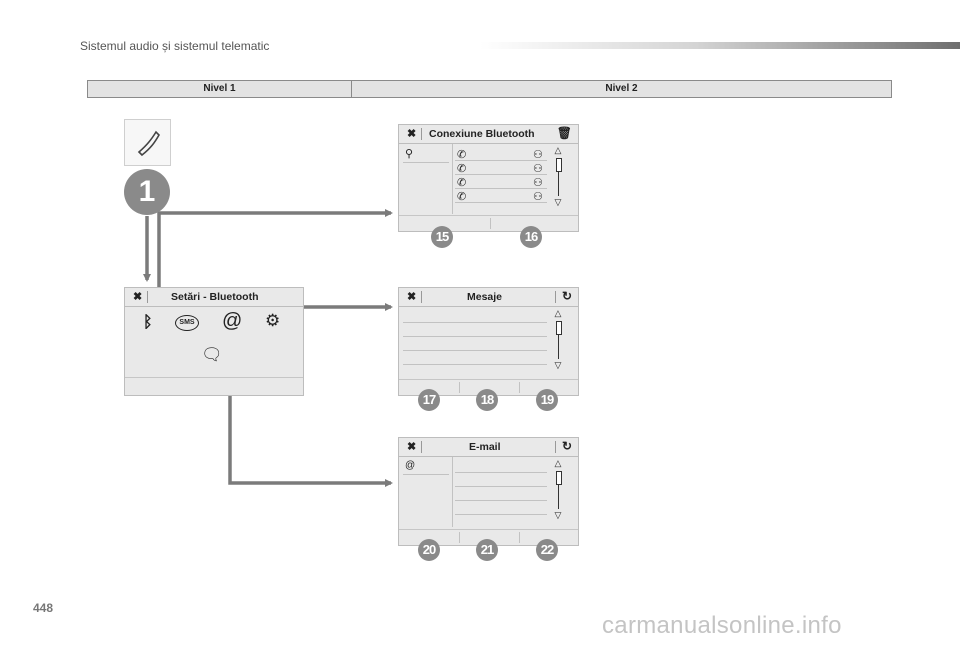 The height and width of the screenshot is (649, 960). I want to click on panel-title: Mesaje, so click(485, 297).